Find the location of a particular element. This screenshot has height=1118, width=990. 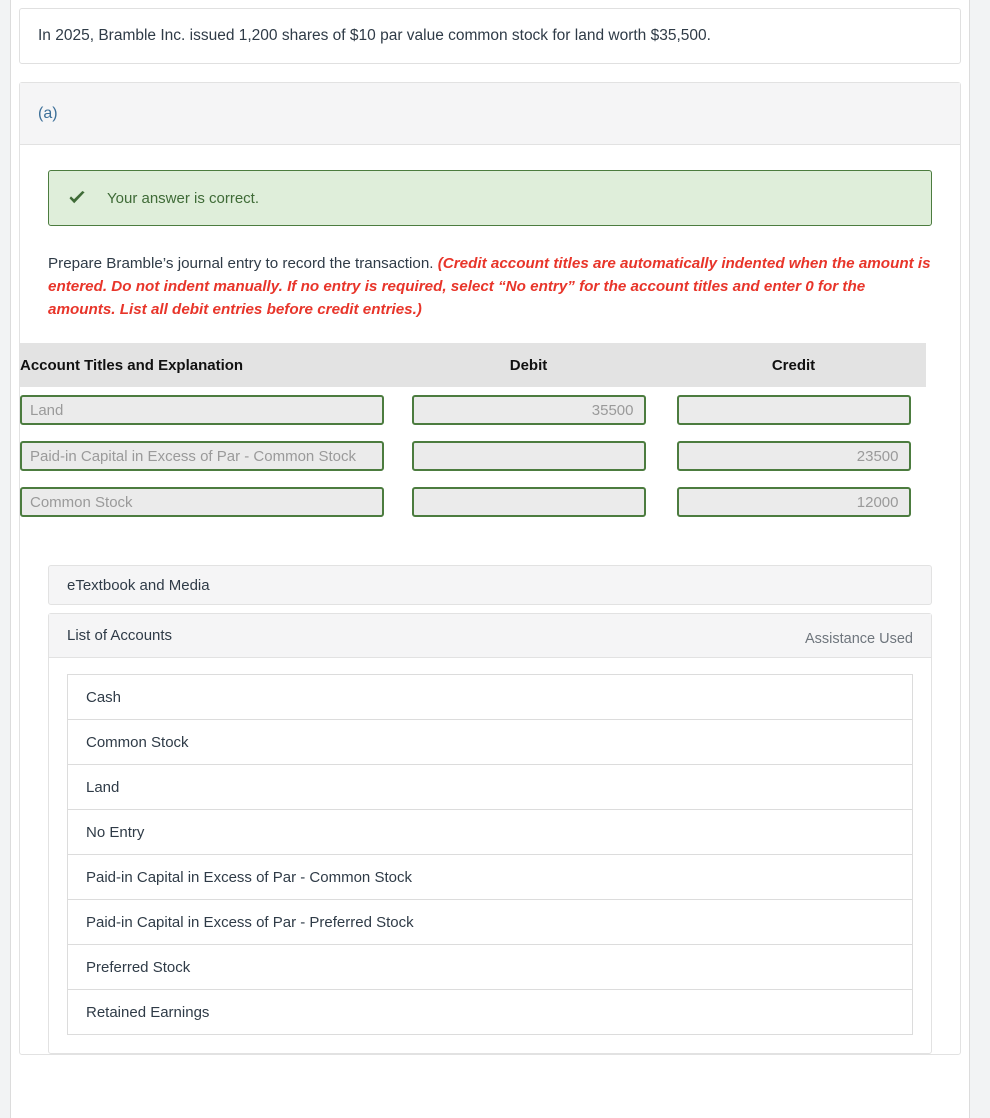

account-title-input-row-1: Land is located at coordinates (202, 410).